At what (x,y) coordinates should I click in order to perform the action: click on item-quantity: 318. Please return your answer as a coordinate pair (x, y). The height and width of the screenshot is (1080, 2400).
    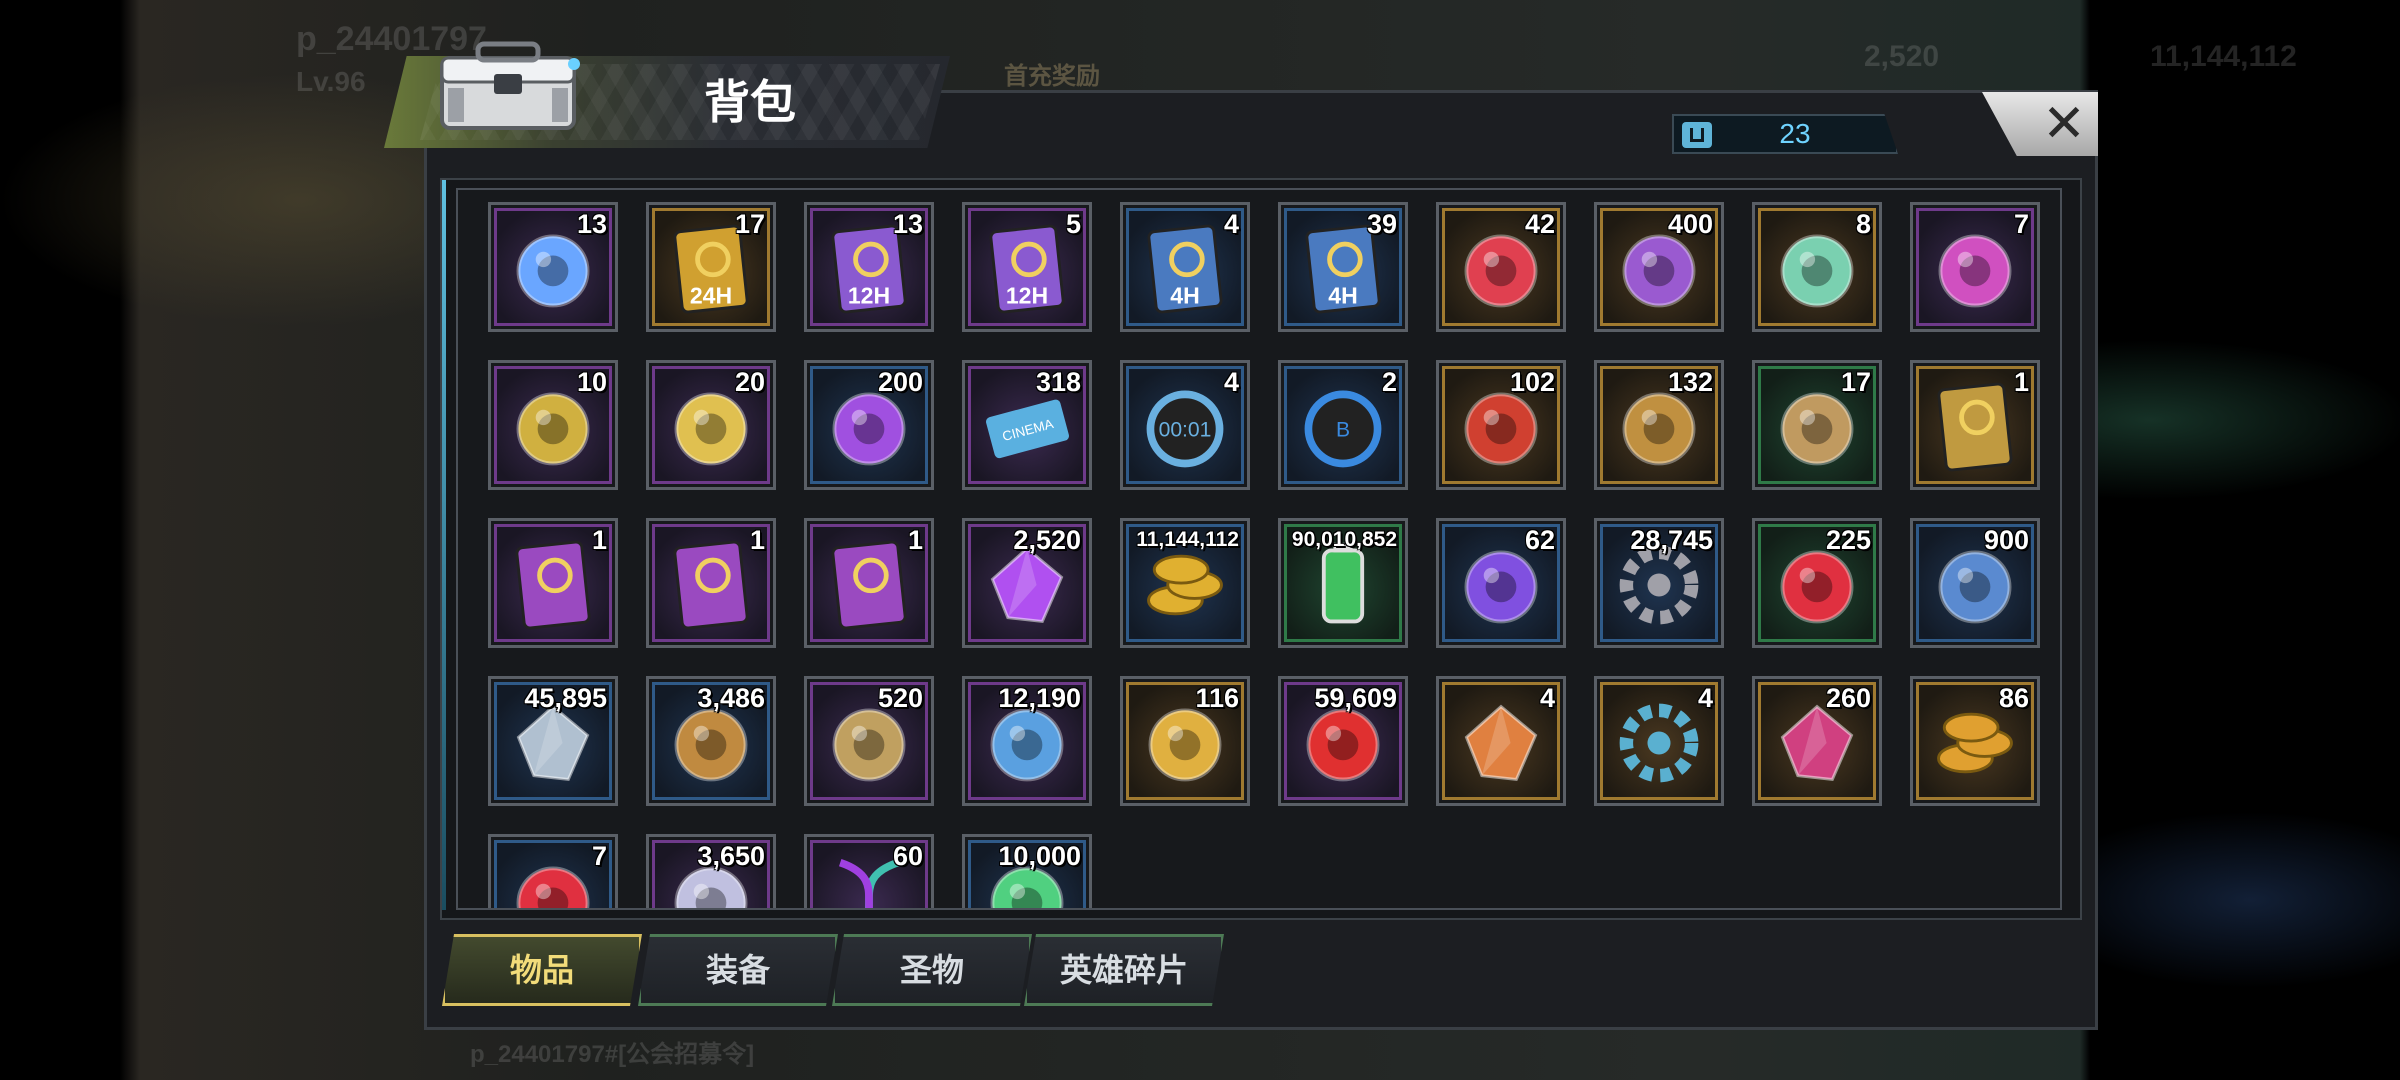
    Looking at the image, I should click on (1058, 382).